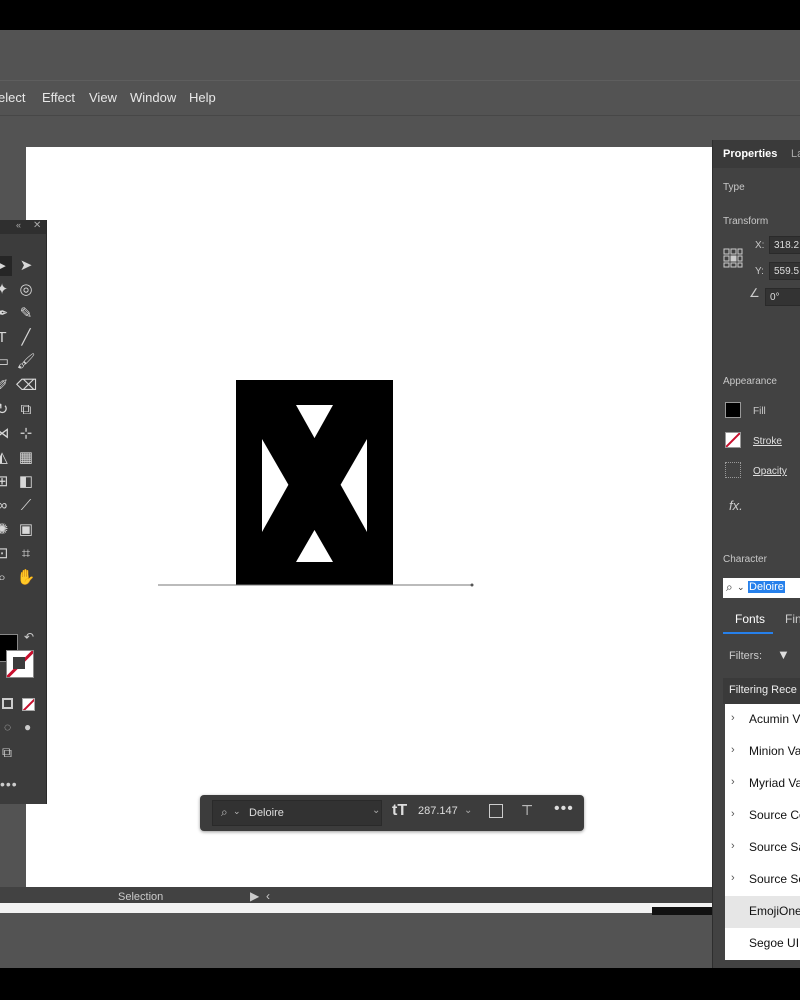 The width and height of the screenshot is (800, 1000). Describe the element at coordinates (774, 719) in the screenshot. I see `font-name: Acumin Va` at that location.